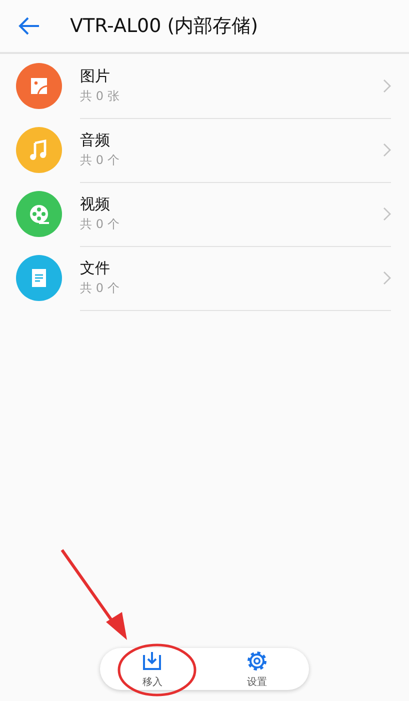  Describe the element at coordinates (164, 26) in the screenshot. I see `page-title: VTR-AL00 (内部存储)` at that location.